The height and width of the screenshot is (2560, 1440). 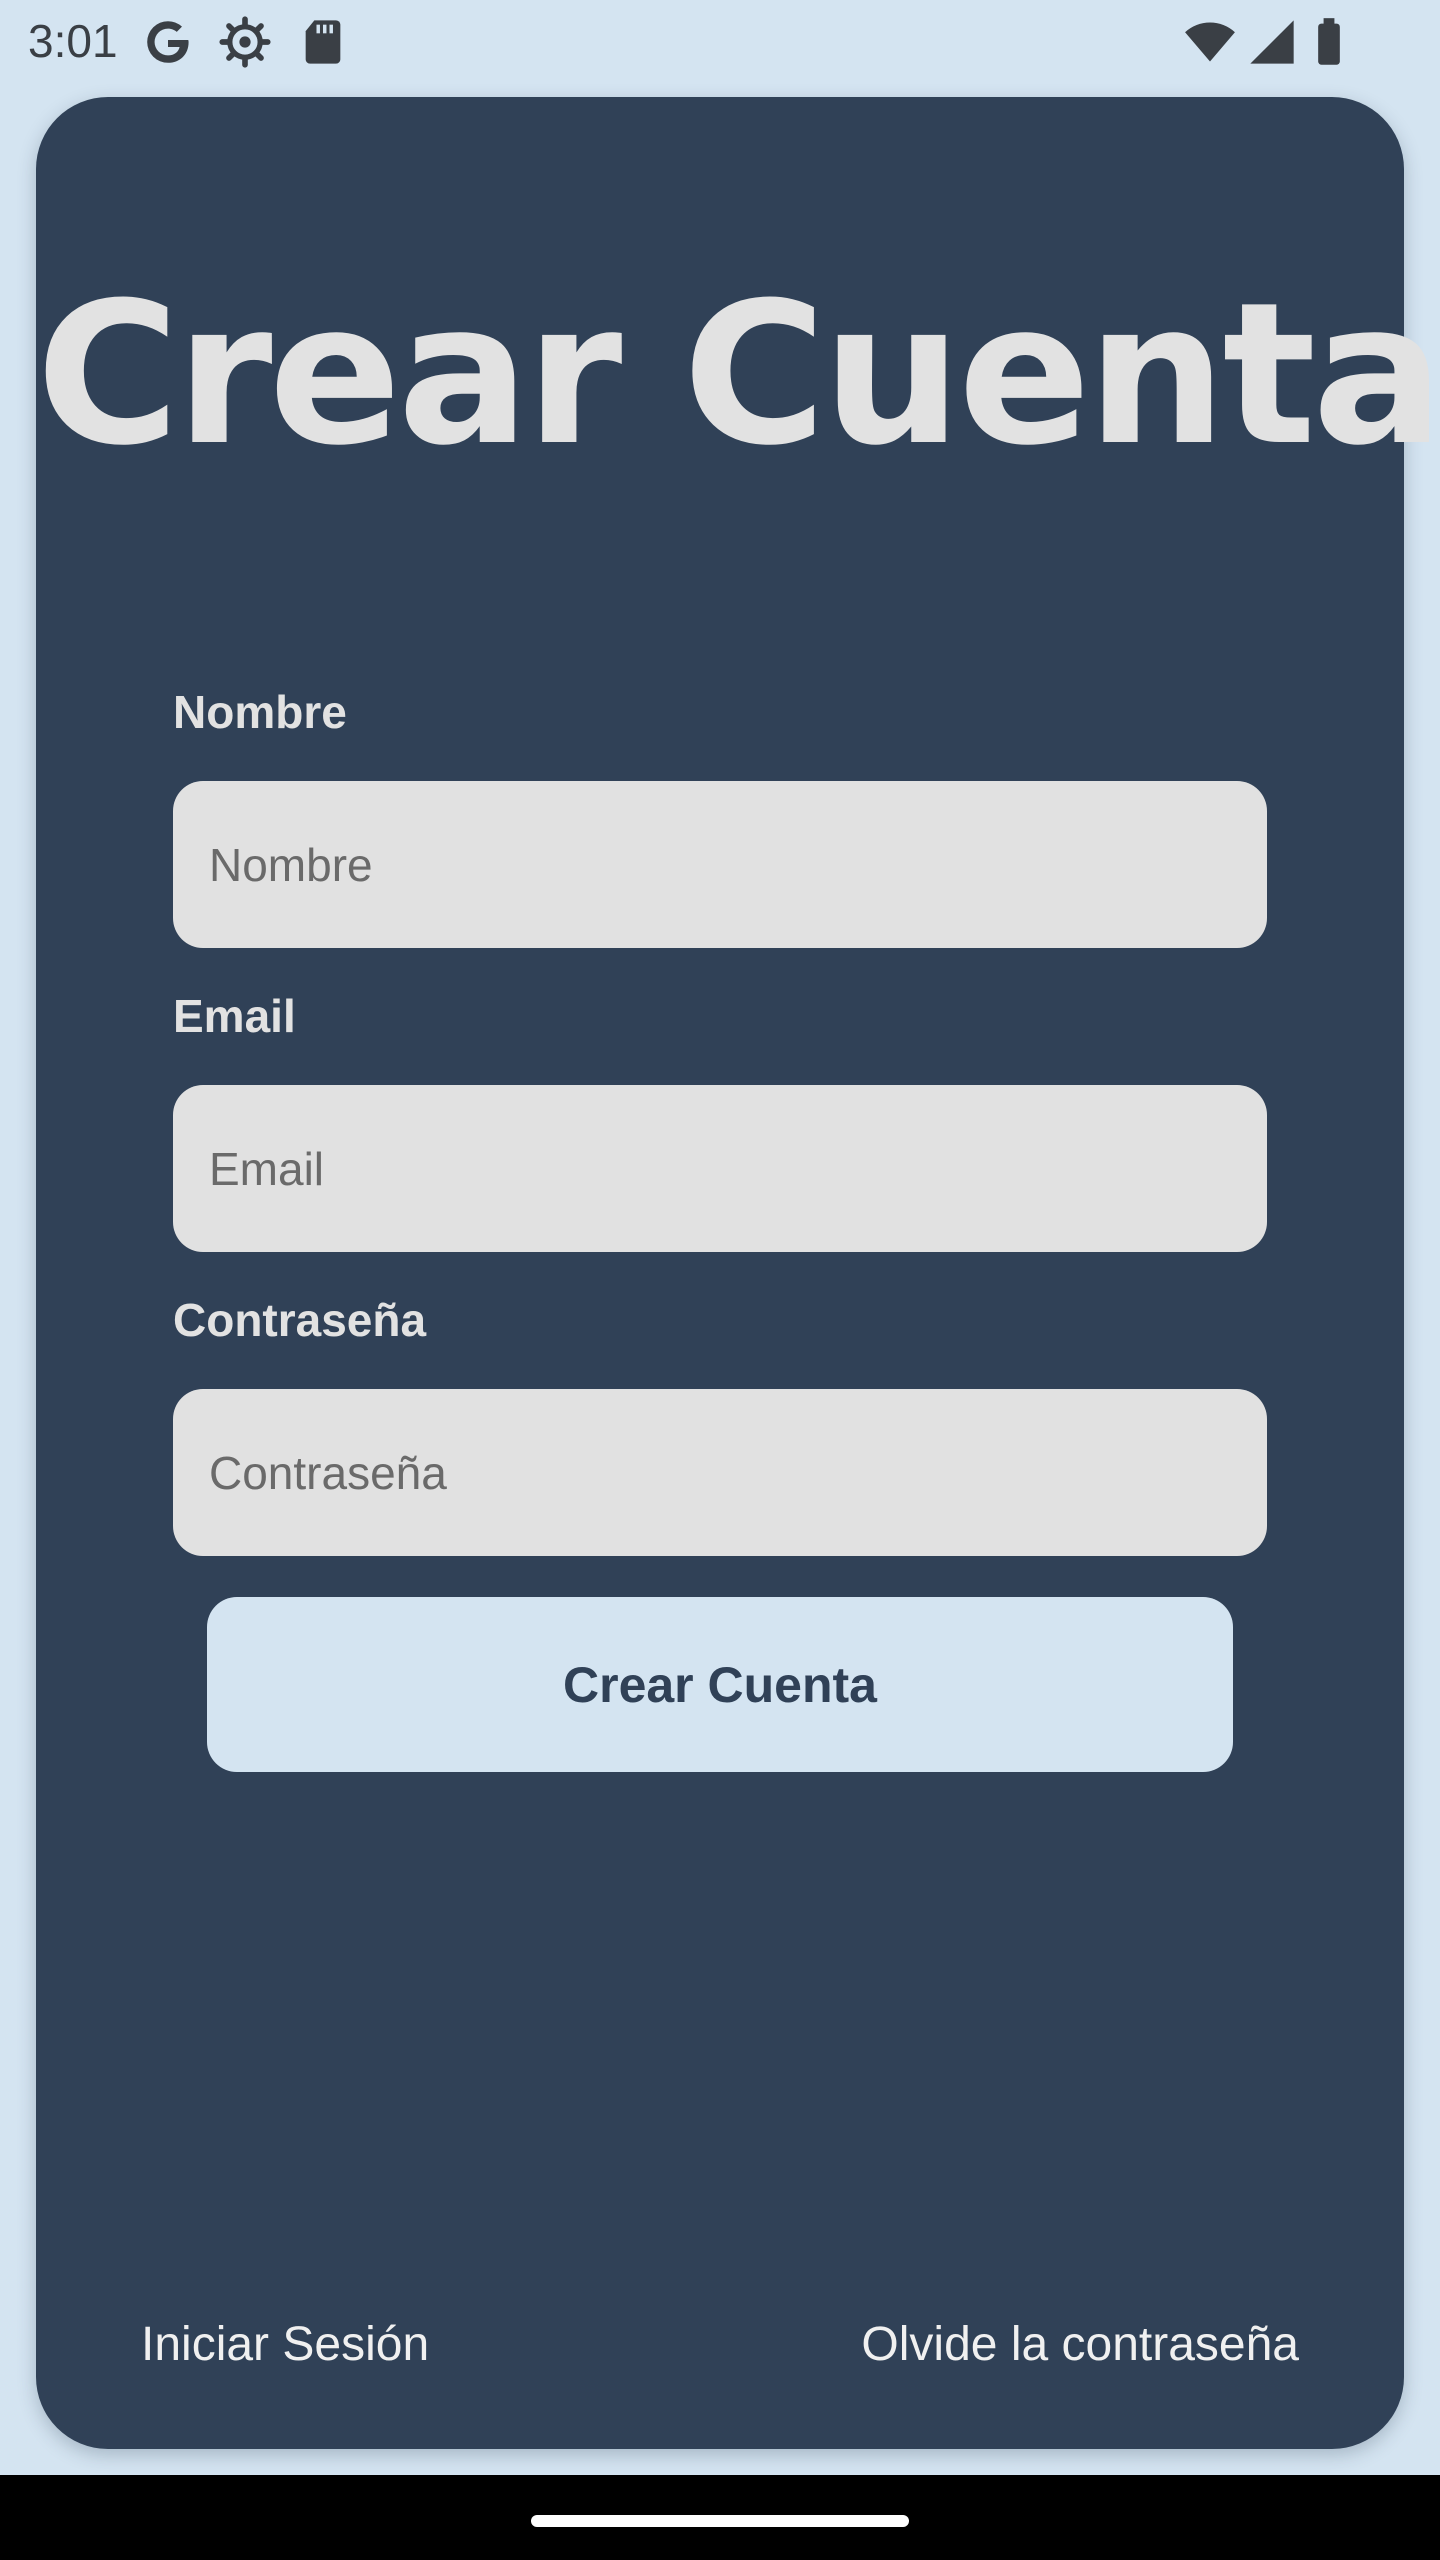 I want to click on status-time: 3:01, so click(x=73, y=41).